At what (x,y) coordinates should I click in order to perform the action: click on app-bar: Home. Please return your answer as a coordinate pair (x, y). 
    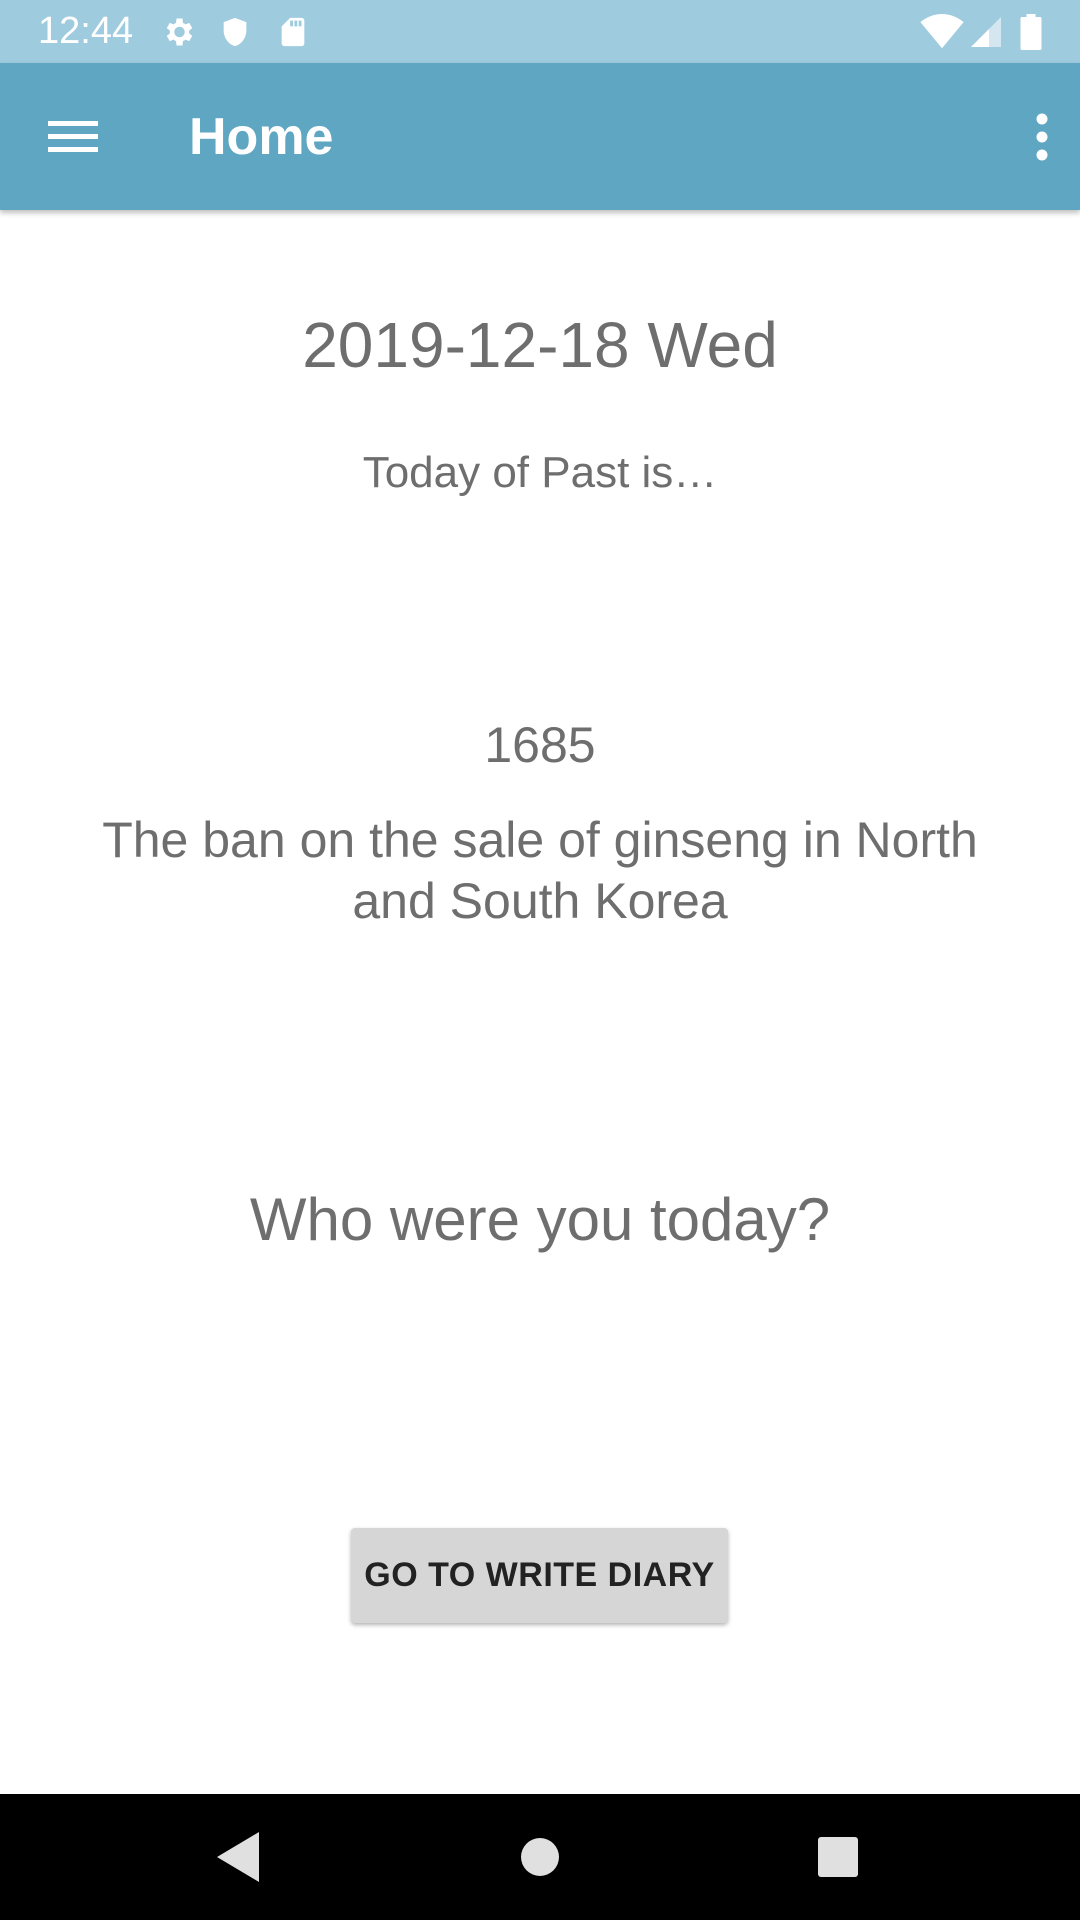
    Looking at the image, I should click on (540, 136).